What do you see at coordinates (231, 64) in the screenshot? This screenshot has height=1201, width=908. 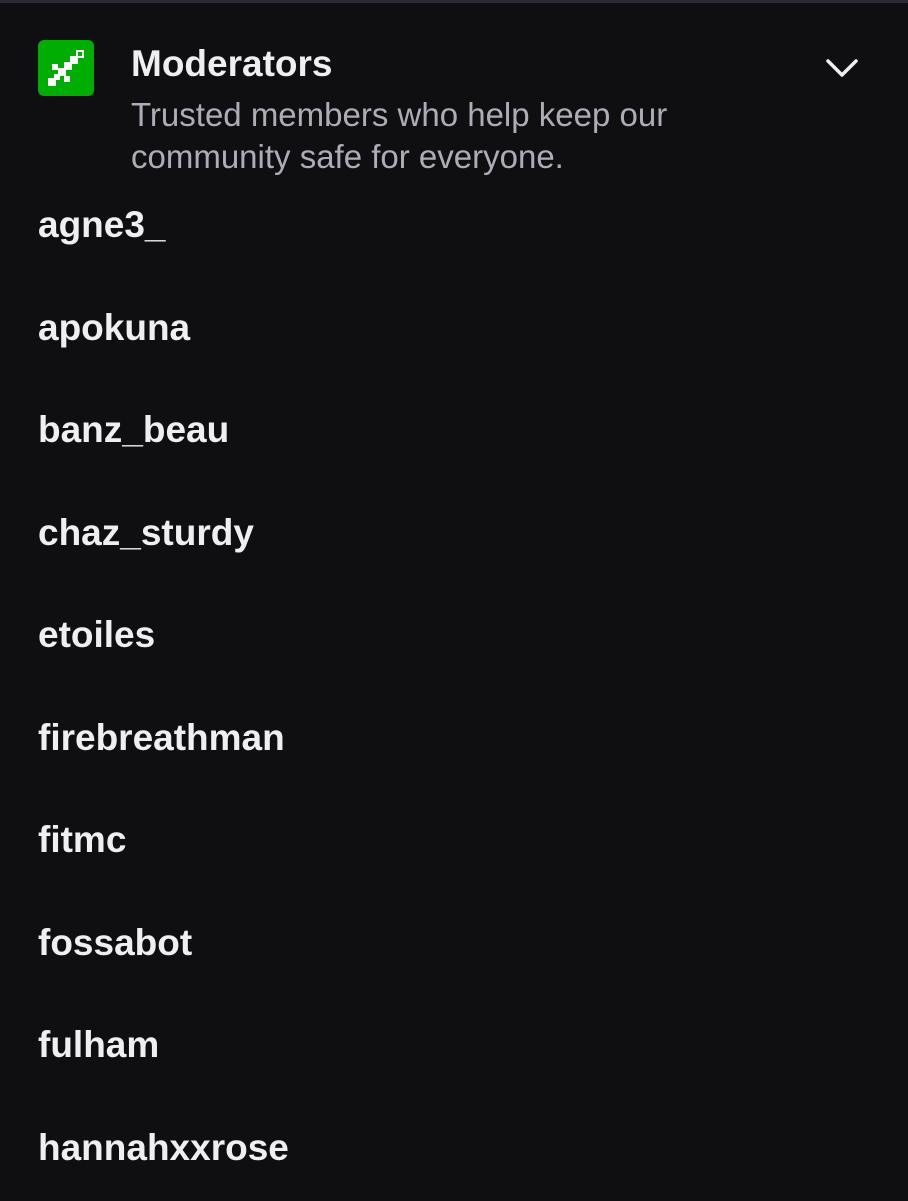 I see `section-title: Moderators` at bounding box center [231, 64].